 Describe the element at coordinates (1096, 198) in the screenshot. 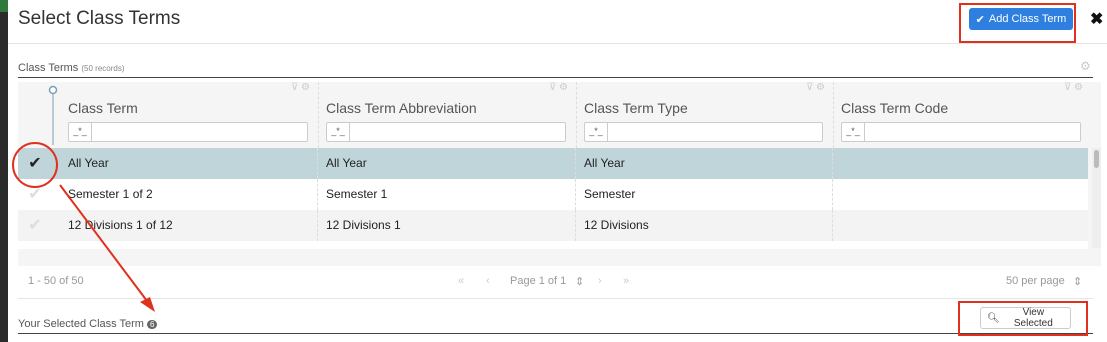

I see `grid-scrollbar` at that location.